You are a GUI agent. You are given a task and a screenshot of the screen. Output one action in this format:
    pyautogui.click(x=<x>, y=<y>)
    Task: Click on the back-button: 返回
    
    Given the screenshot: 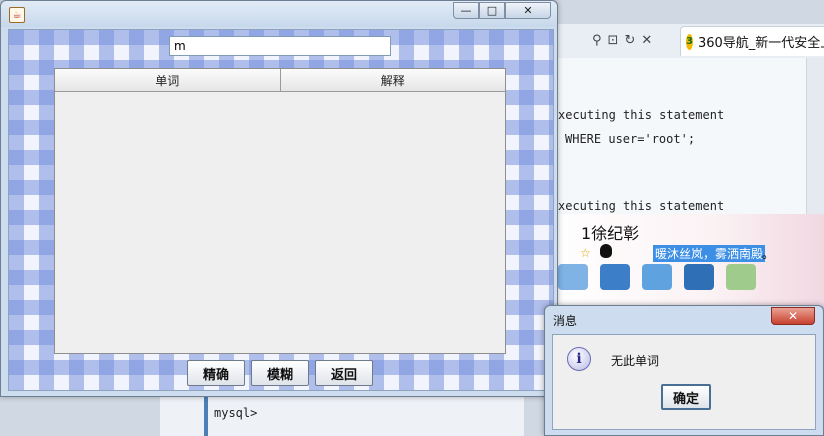 What is the action you would take?
    pyautogui.click(x=344, y=373)
    